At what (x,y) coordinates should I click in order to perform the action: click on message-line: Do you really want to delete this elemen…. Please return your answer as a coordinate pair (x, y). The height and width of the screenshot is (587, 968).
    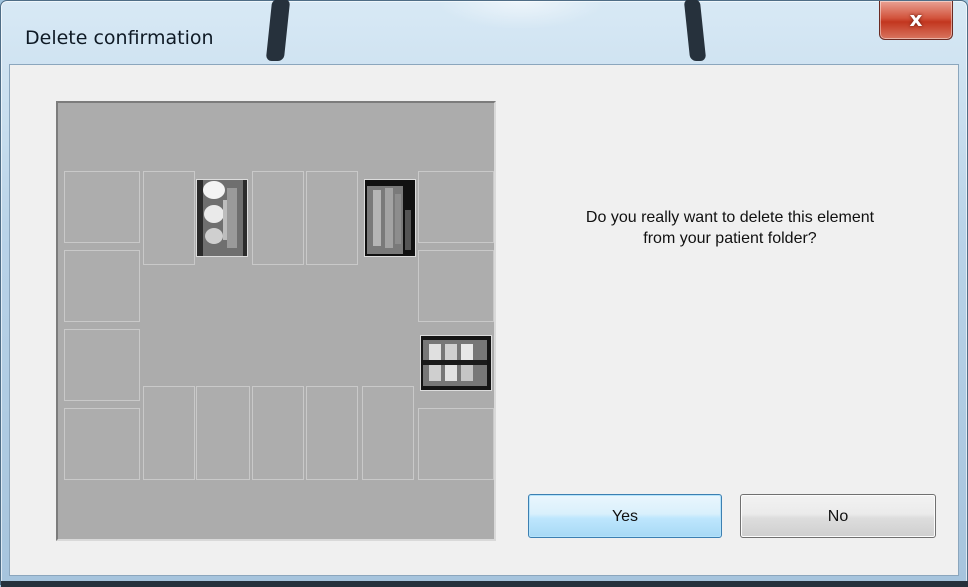
    Looking at the image, I should click on (730, 217).